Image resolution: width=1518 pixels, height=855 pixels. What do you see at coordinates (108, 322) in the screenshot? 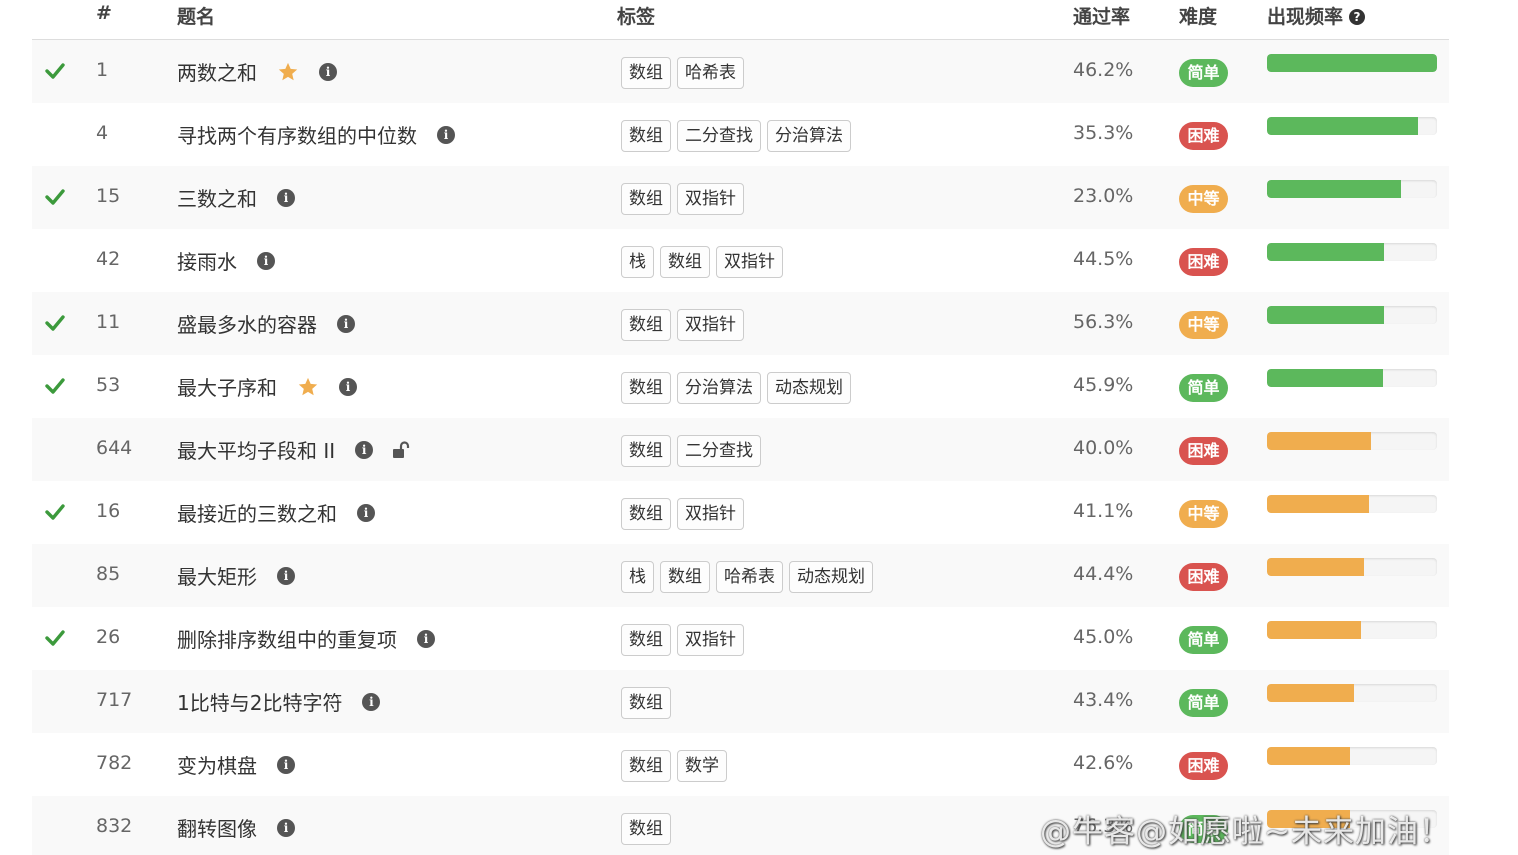
I see `problem-number: 11` at bounding box center [108, 322].